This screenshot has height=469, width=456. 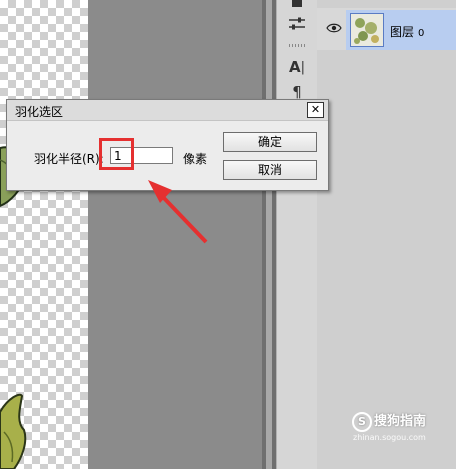 I want to click on layer-name-label: 图层, so click(x=402, y=32).